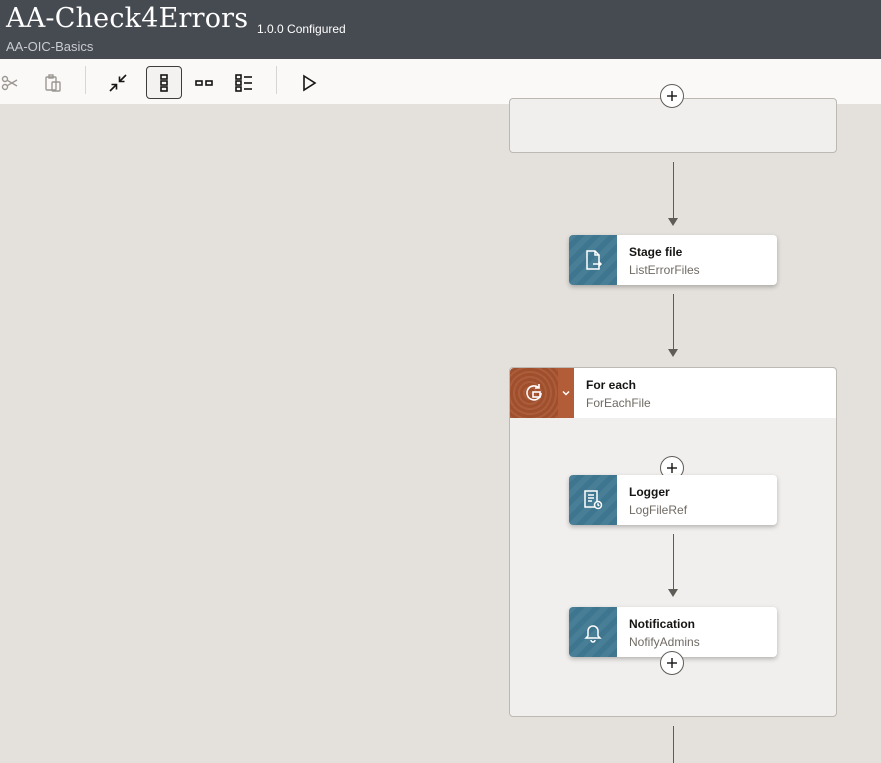 The image size is (881, 763). I want to click on stage-file-icon, so click(594, 260).